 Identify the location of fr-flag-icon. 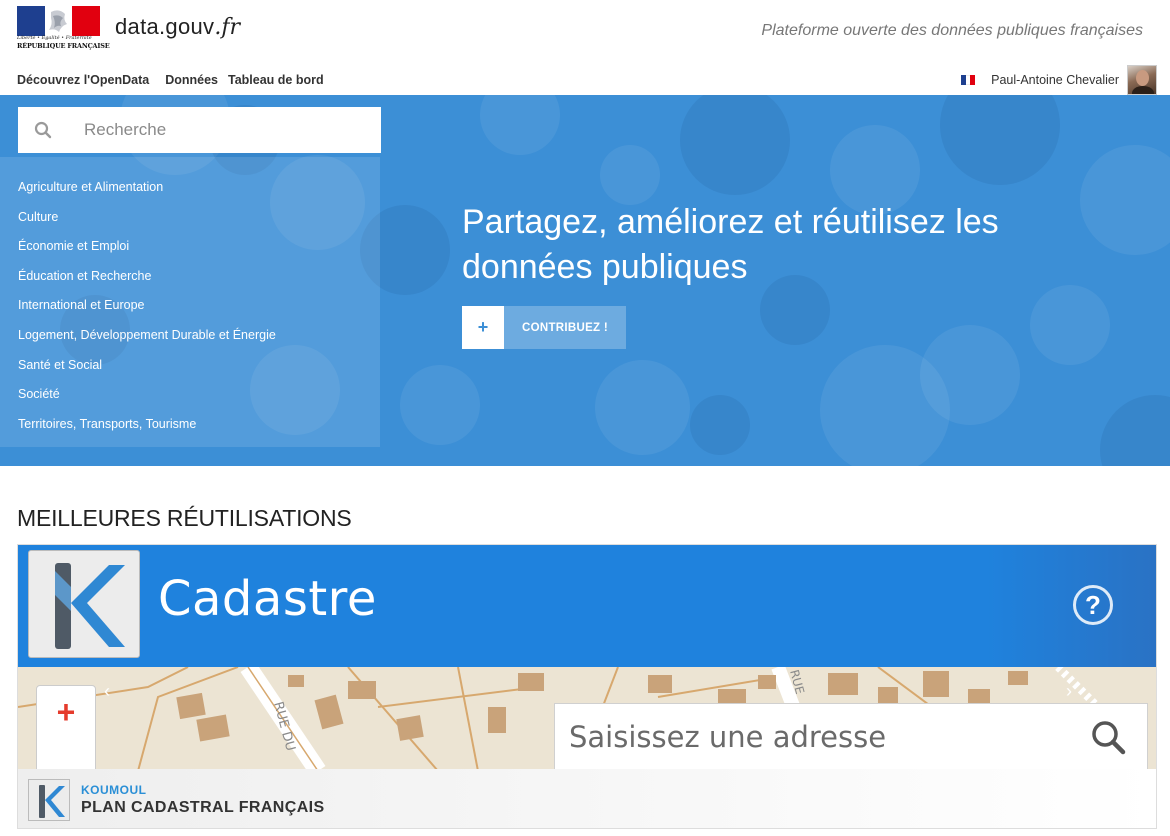
(968, 80).